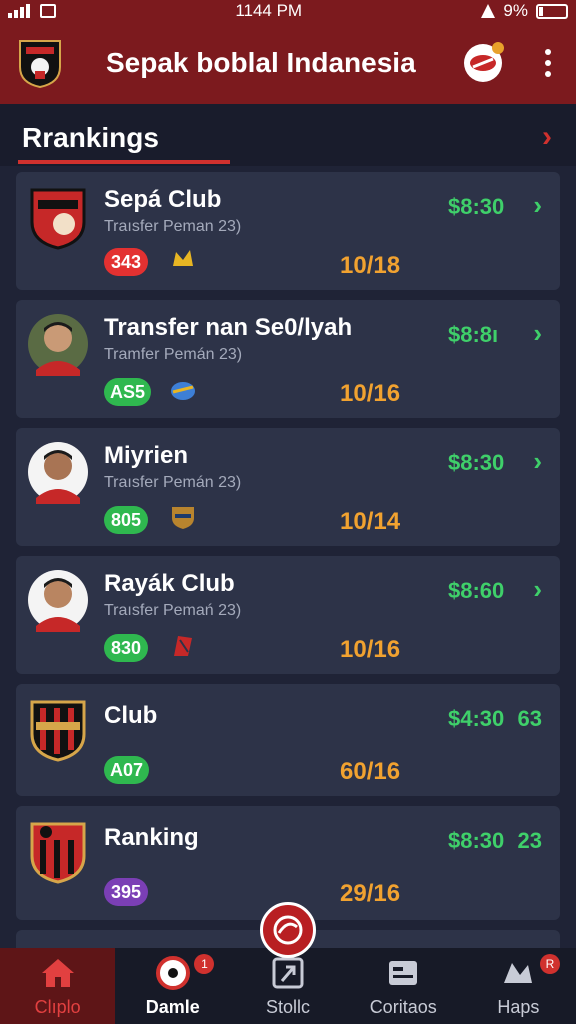 The image size is (576, 1024). What do you see at coordinates (515, 10) in the screenshot?
I see `battery-percent: 9%` at bounding box center [515, 10].